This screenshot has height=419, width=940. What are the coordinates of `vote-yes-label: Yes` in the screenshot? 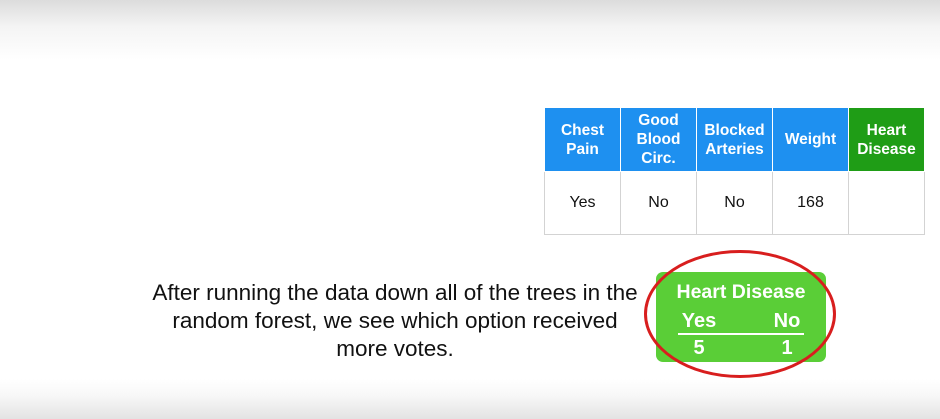 It's located at (699, 321).